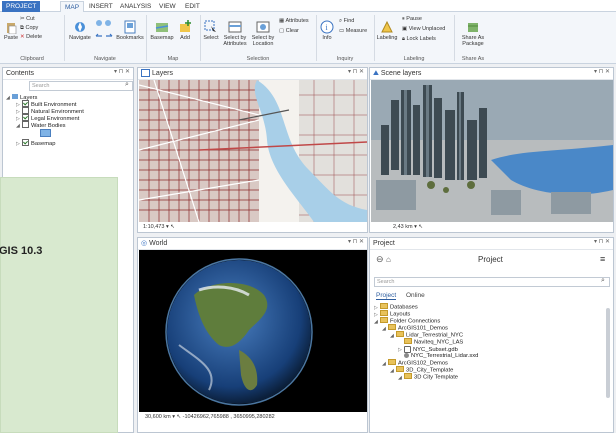 The width and height of the screenshot is (616, 433). Describe the element at coordinates (289, 31) in the screenshot. I see `clear-selection-button: ▢ Clear` at that location.